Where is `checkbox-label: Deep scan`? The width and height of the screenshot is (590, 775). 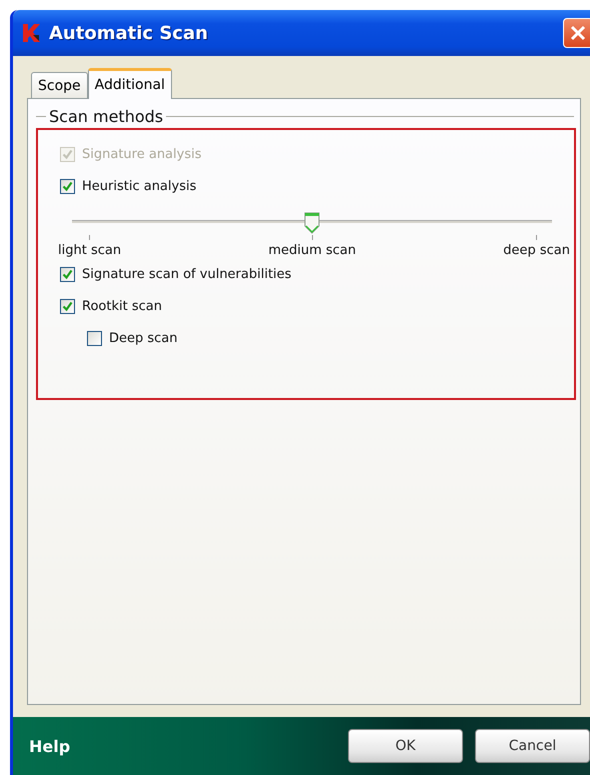 checkbox-label: Deep scan is located at coordinates (143, 338).